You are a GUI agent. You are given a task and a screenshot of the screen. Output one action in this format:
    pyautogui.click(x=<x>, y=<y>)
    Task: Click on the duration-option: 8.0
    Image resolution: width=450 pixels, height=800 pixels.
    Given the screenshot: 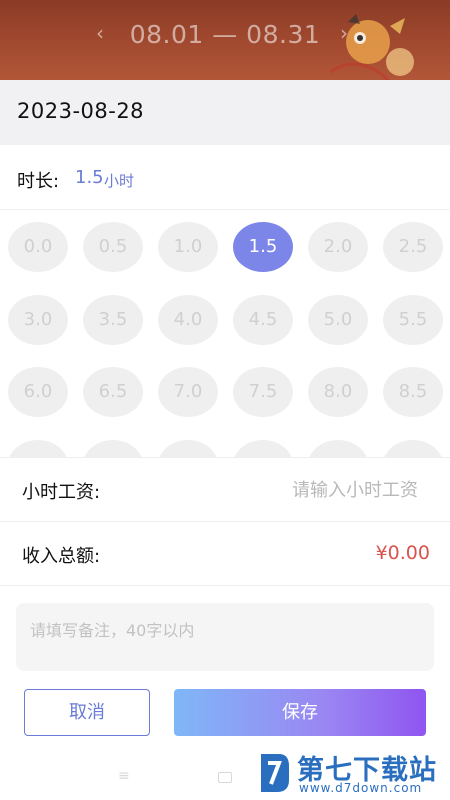 What is the action you would take?
    pyautogui.click(x=338, y=392)
    